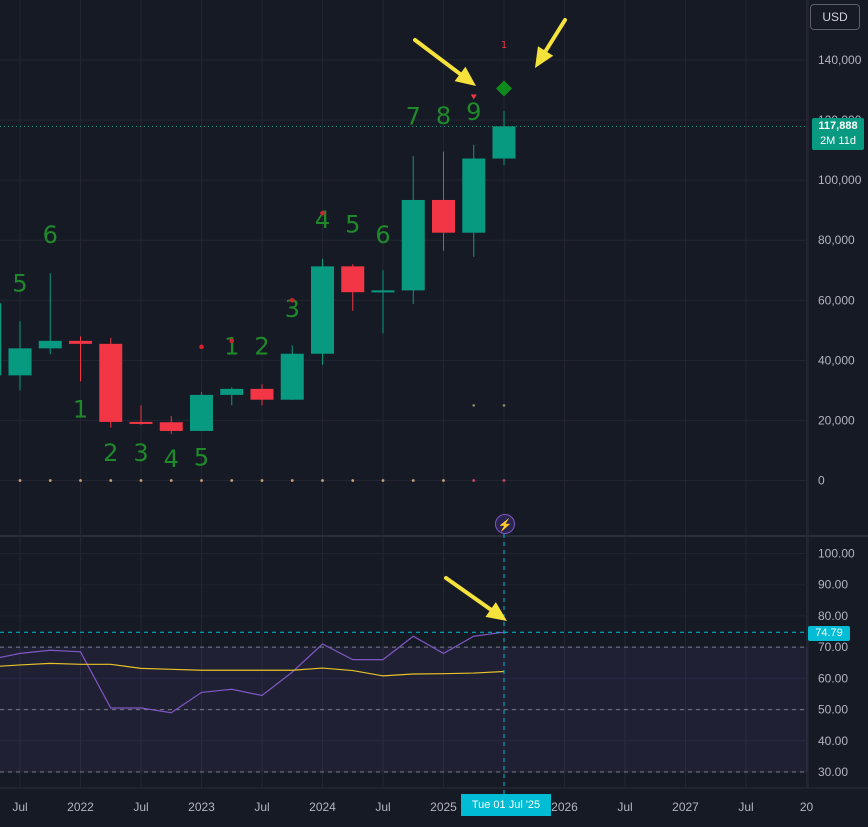 The image size is (868, 827). What do you see at coordinates (685, 807) in the screenshot?
I see `time-axis-label: 2027` at bounding box center [685, 807].